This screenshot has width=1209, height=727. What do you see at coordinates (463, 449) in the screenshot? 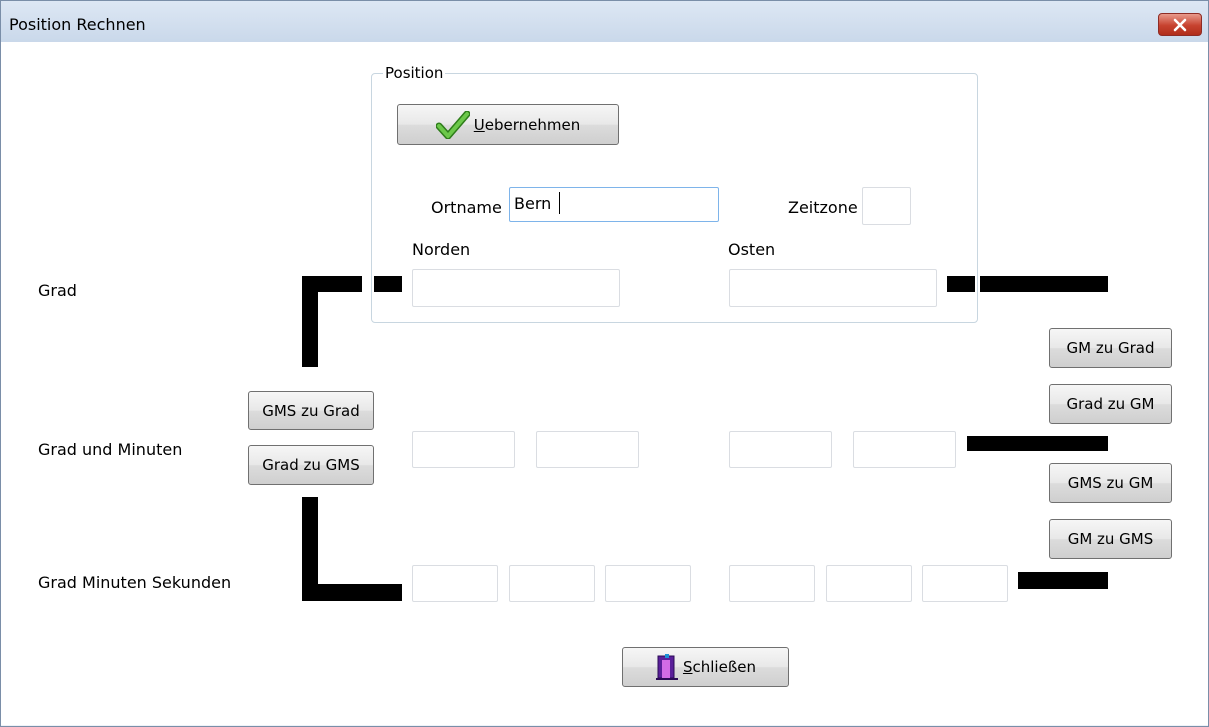
I see `gm-norden-grad-input` at bounding box center [463, 449].